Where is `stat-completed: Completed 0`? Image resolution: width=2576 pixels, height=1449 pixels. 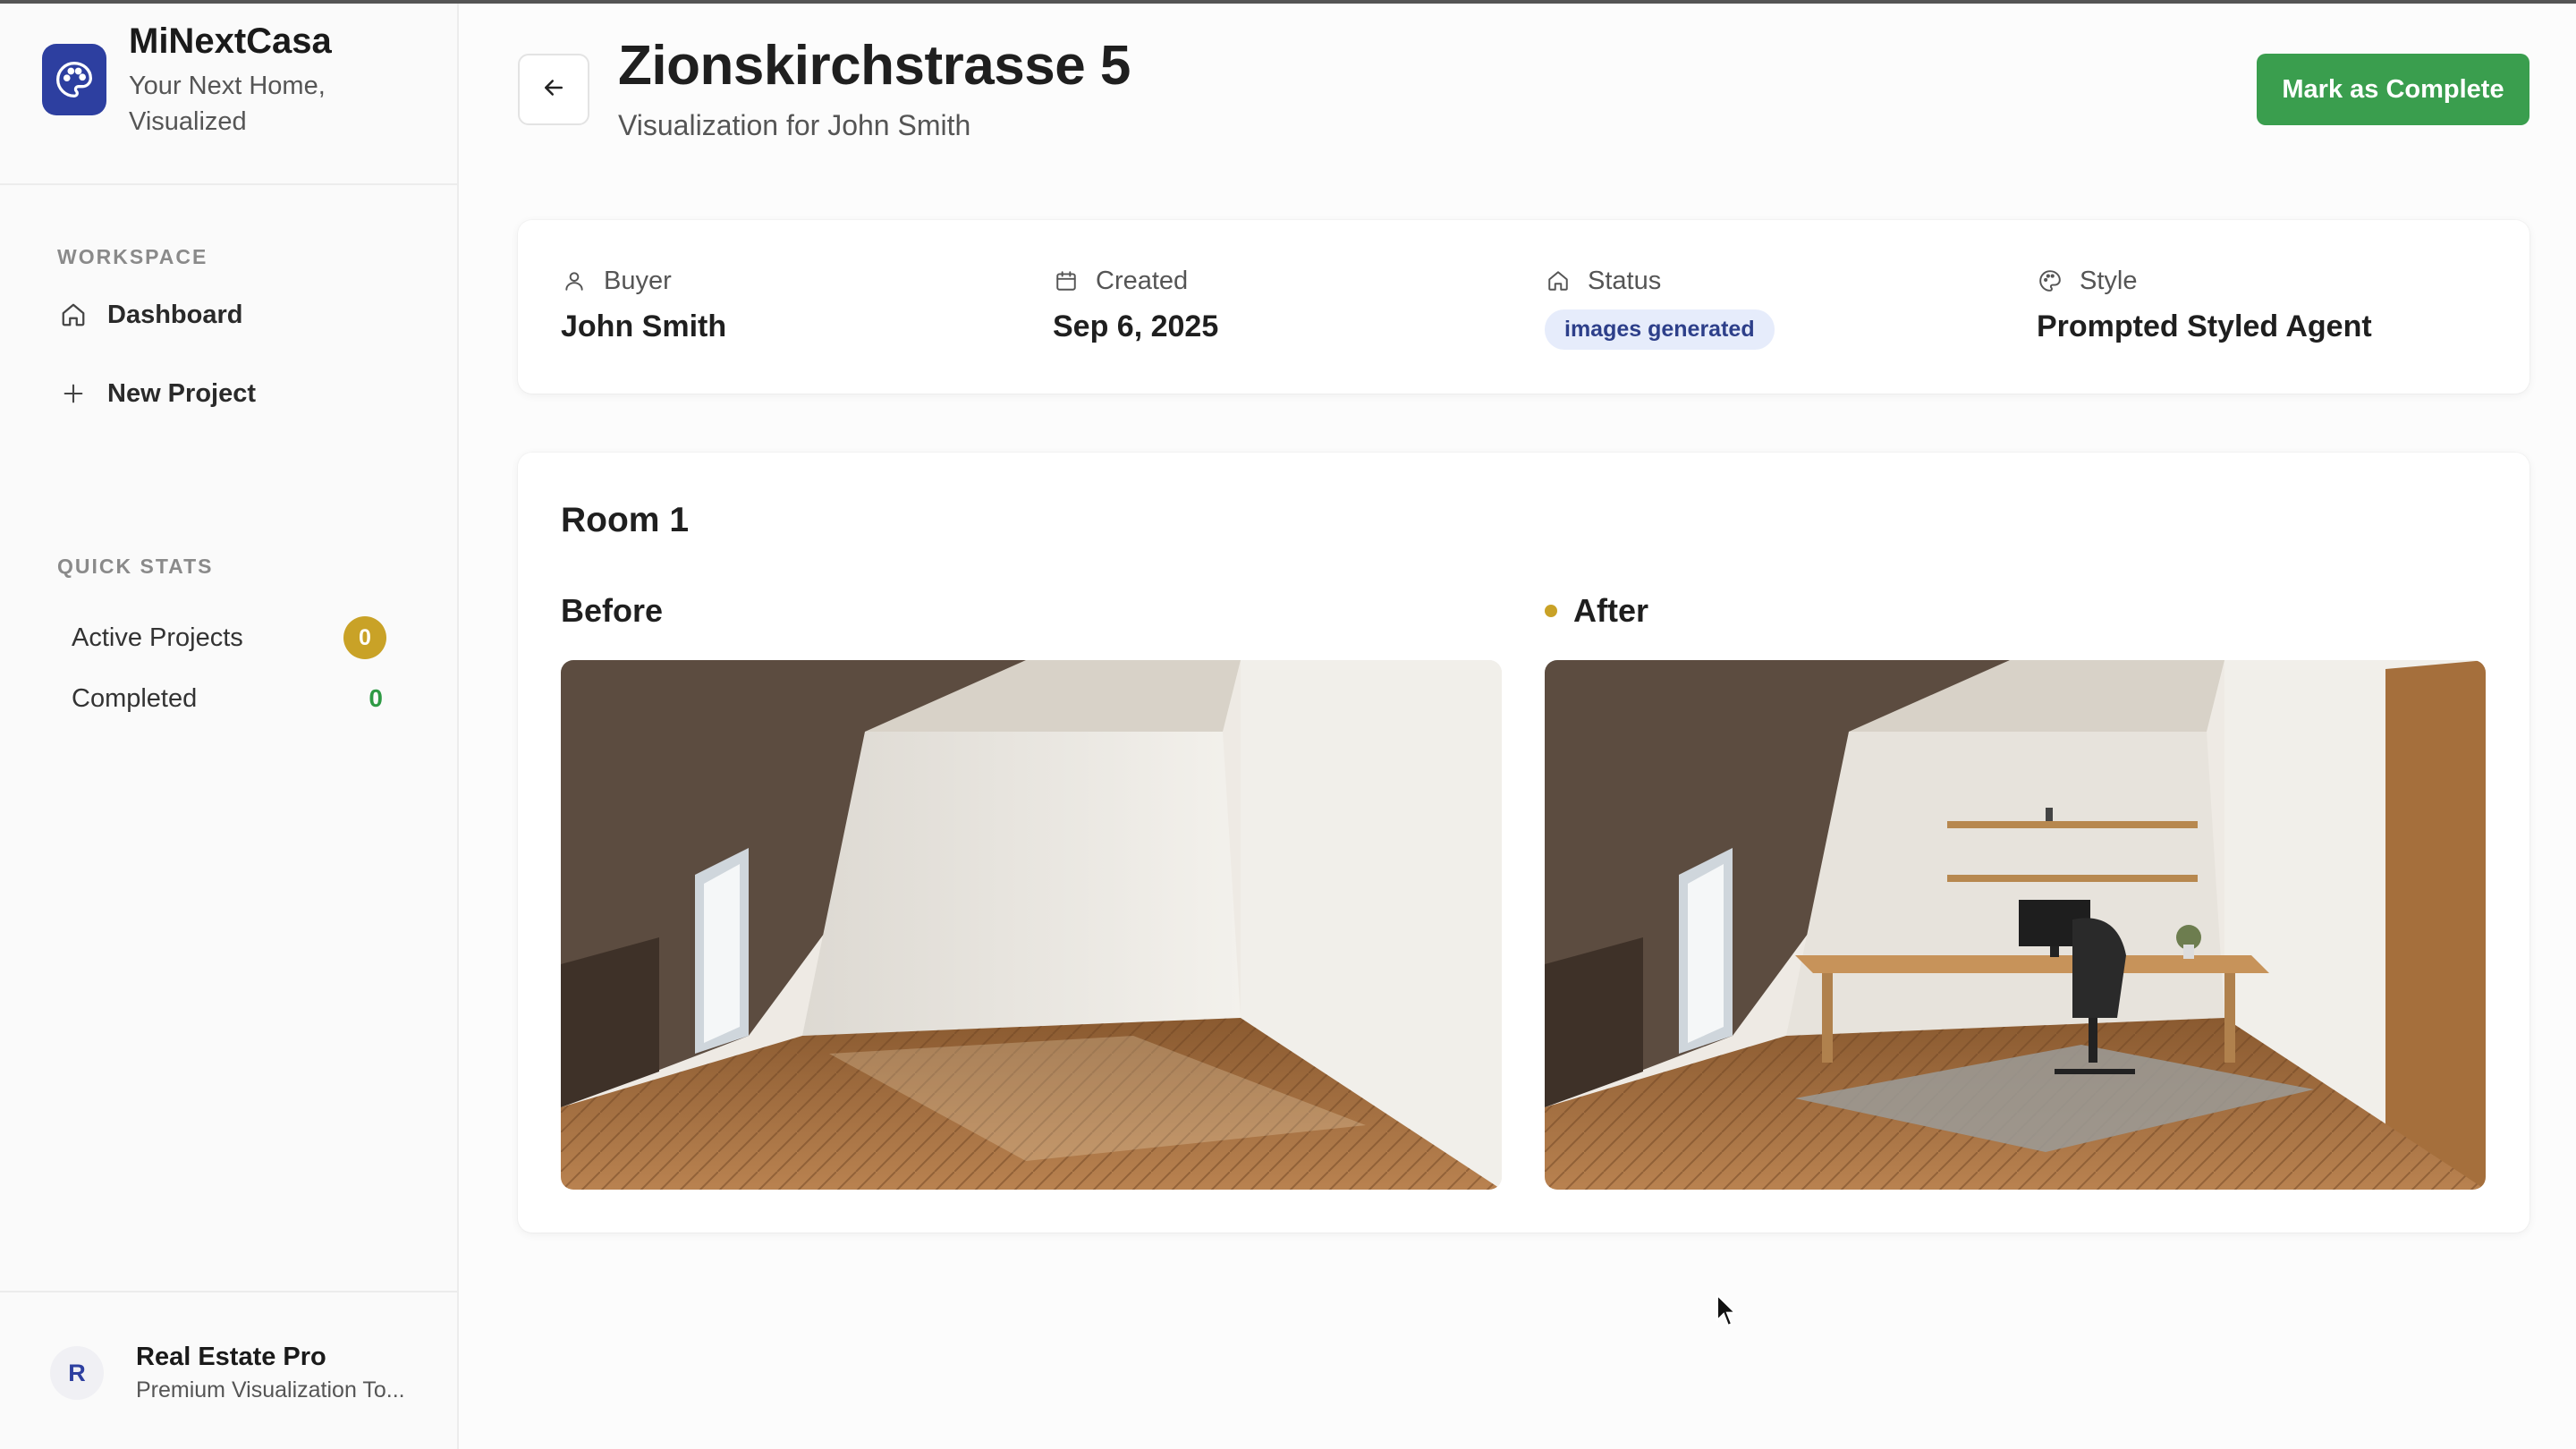
stat-completed: Completed 0 is located at coordinates (229, 698).